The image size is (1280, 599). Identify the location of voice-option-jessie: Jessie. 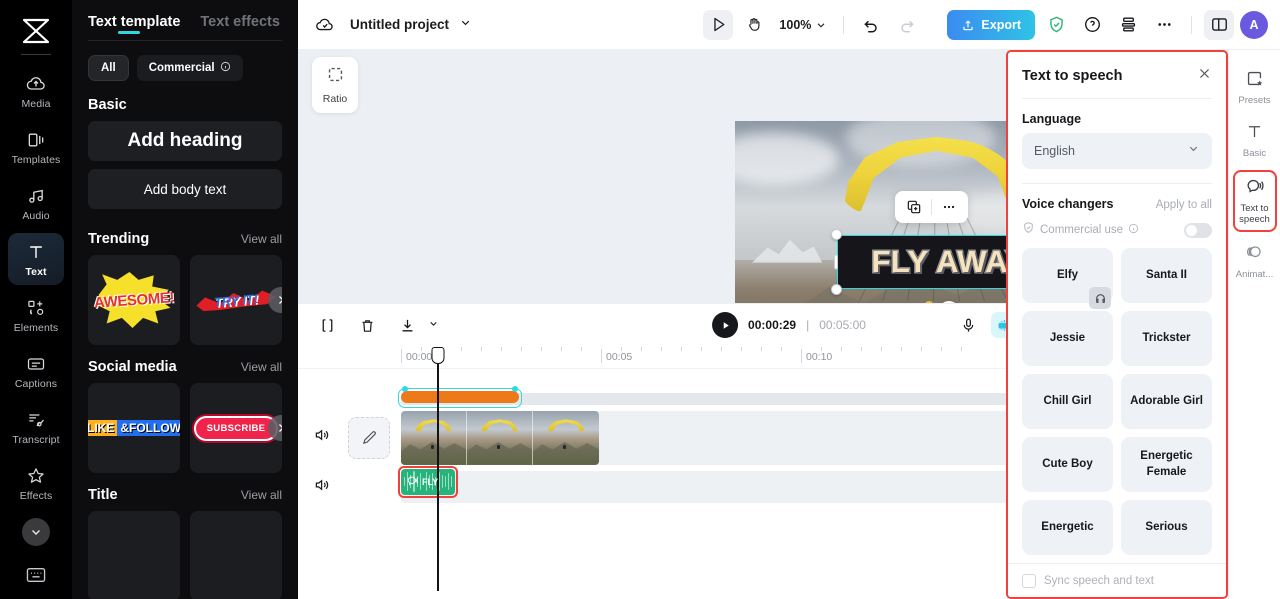
(1067, 338).